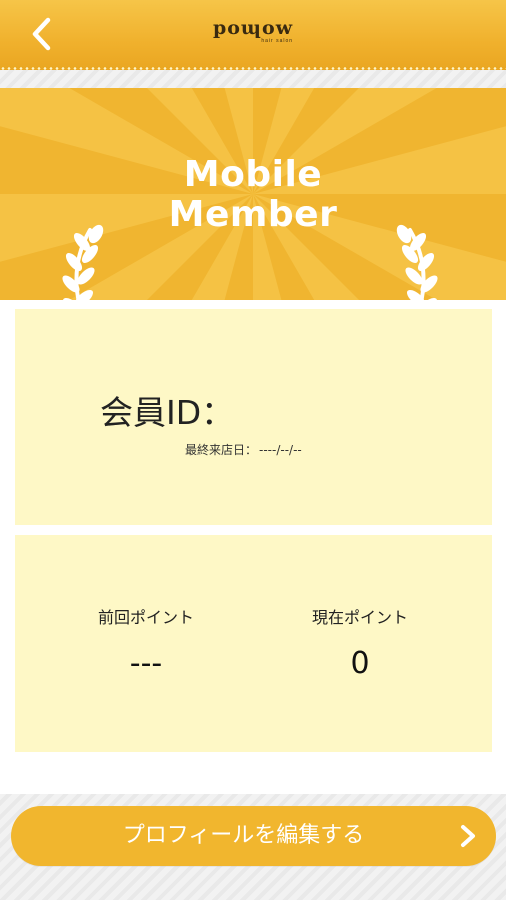 The height and width of the screenshot is (900, 506). Describe the element at coordinates (167, 412) in the screenshot. I see `member-id-label: 会員ID：` at that location.